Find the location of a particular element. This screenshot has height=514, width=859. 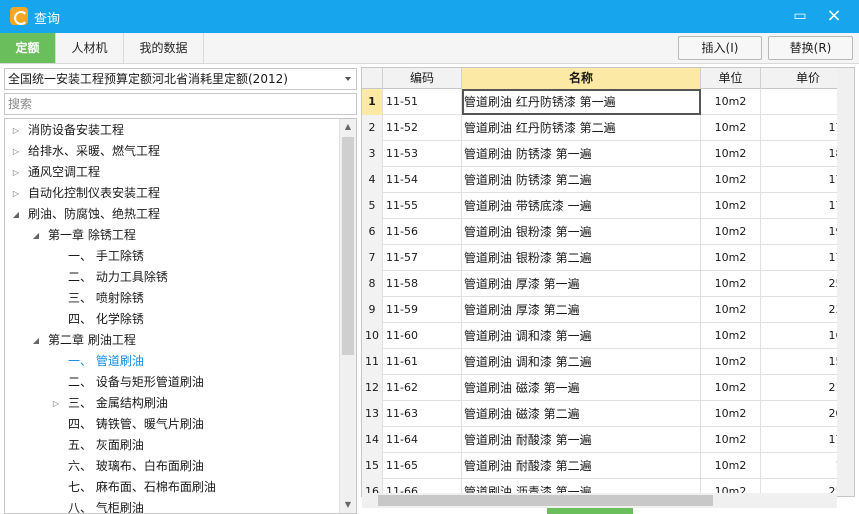

table-row: 1111-61管道刷油 调和漆 第二遍10m215.8 is located at coordinates (608, 362).